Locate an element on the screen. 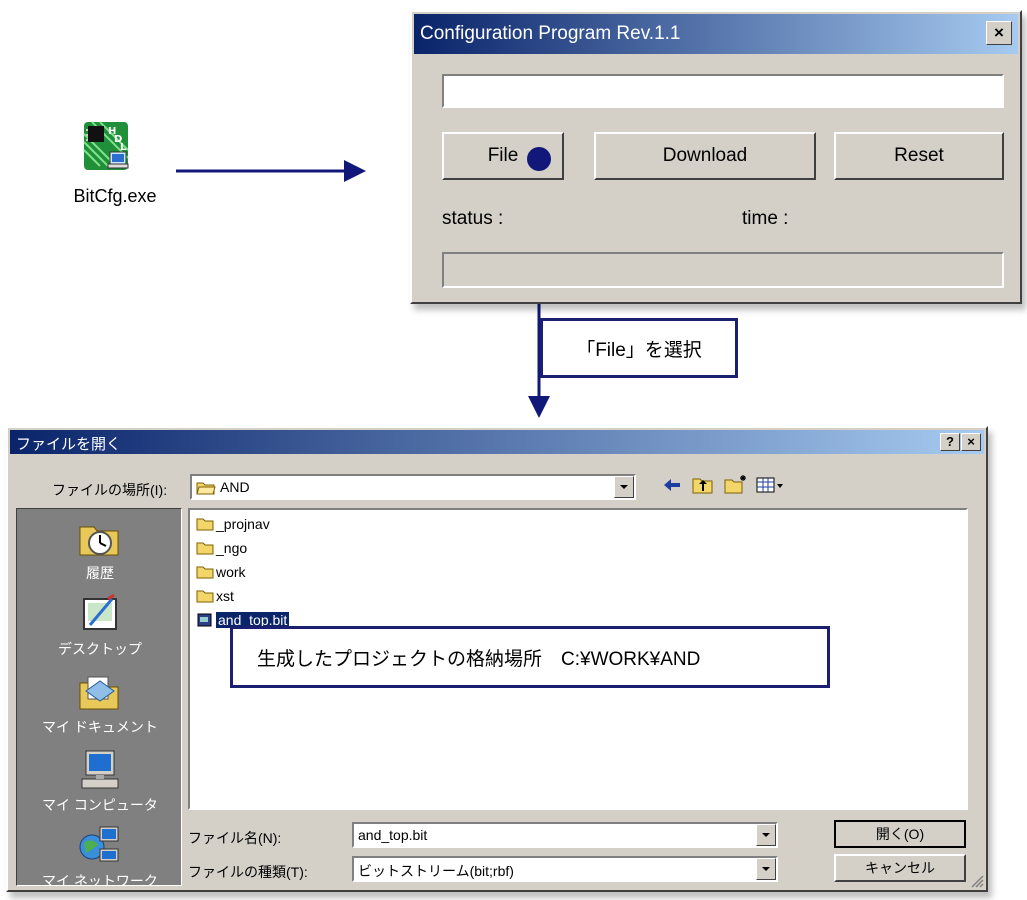 The image size is (1027, 900). places-bar: 履歴 デスクトップ マイ ドキュメント マイ コンピュータ マイ ネットワーク is located at coordinates (99, 697).